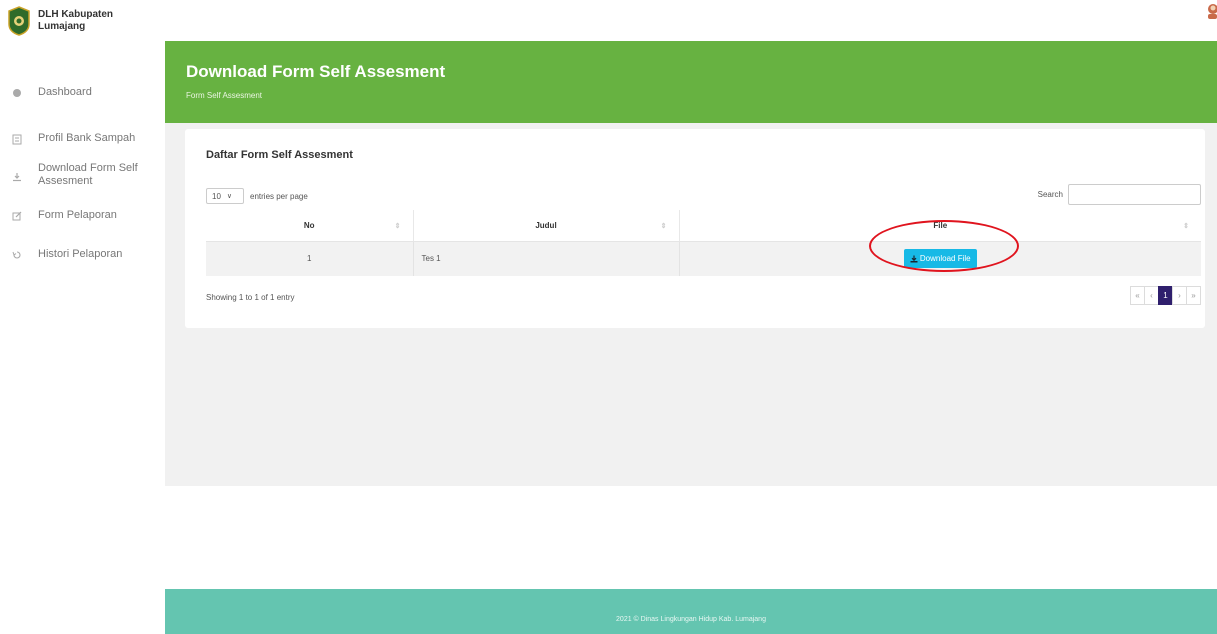 This screenshot has height=634, width=1217. I want to click on history-icon, so click(17, 255).